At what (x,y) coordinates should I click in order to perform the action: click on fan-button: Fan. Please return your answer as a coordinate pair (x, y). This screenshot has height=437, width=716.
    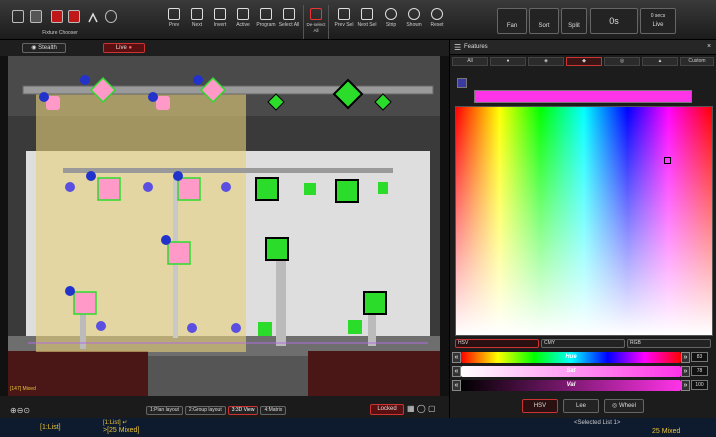
    Looking at the image, I should click on (512, 21).